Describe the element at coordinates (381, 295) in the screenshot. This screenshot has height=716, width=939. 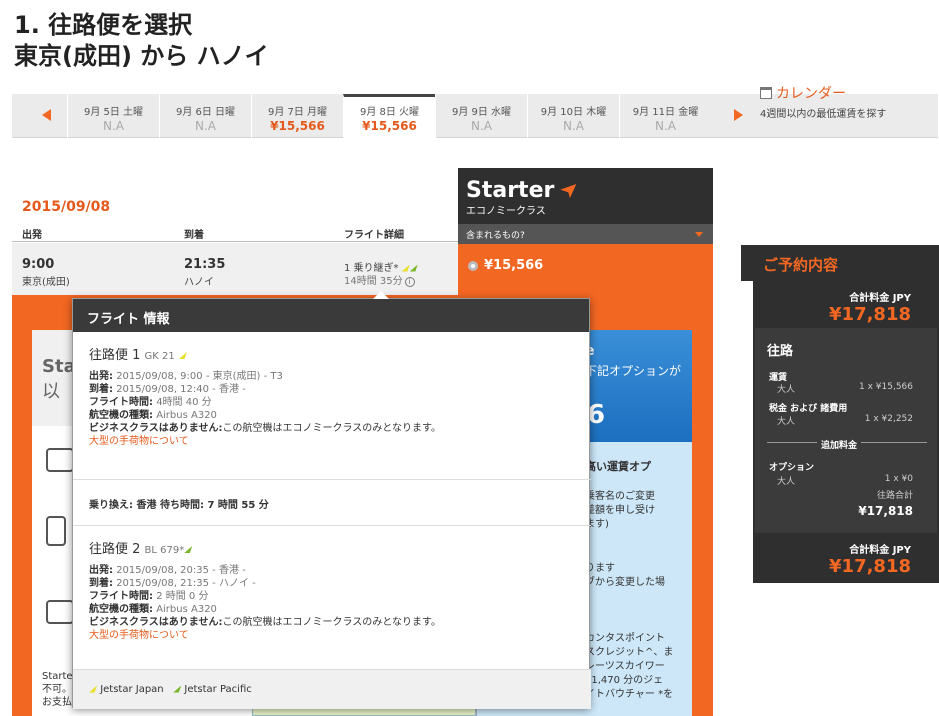
I see `popover-caret` at that location.